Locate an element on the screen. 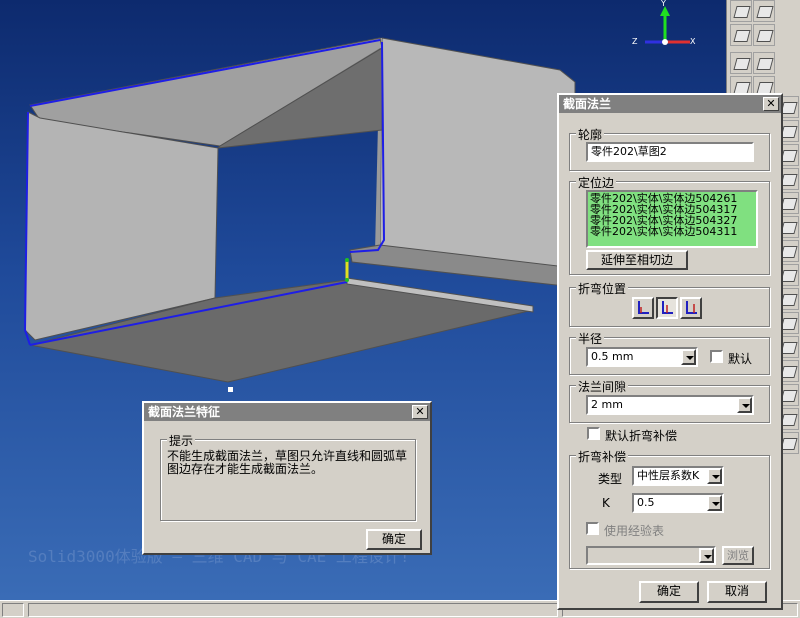 The image size is (800, 618). radius-label: 半径 is located at coordinates (590, 338).